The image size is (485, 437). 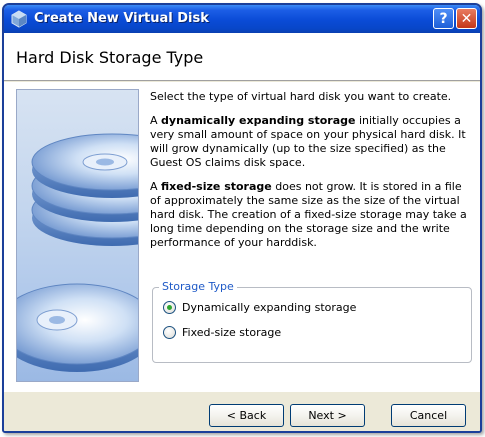 I want to click on wizard-header: Hard Disk Storage Type, so click(x=242, y=57).